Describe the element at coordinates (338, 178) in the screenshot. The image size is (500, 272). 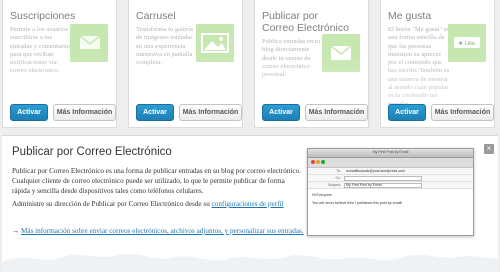
I see `cc-label: Cc:` at that location.